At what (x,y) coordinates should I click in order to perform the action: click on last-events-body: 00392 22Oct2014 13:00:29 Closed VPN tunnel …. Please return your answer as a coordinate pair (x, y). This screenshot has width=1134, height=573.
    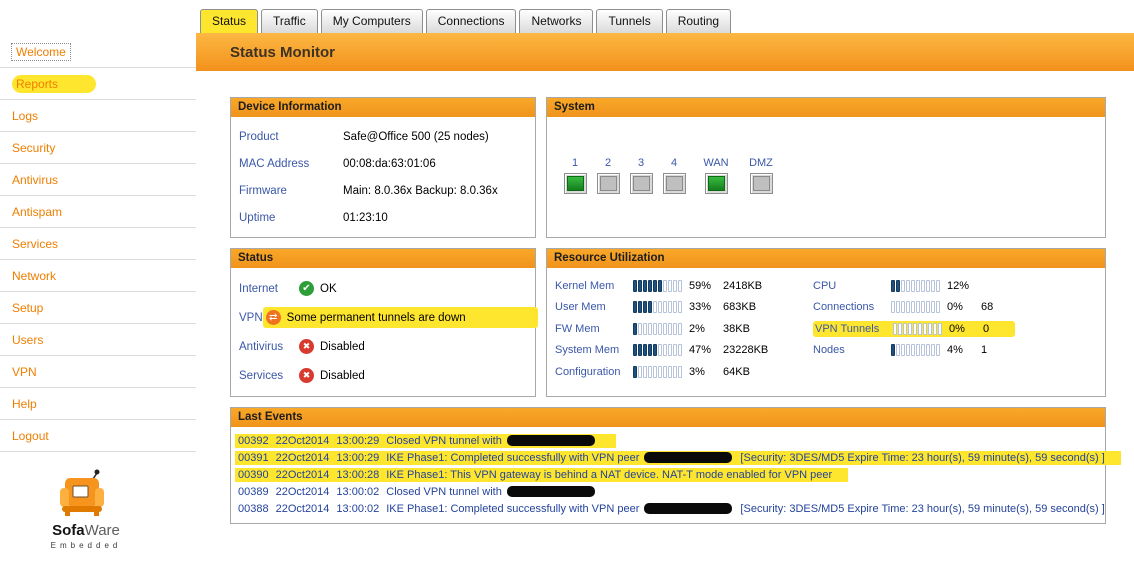
    Looking at the image, I should click on (676, 475).